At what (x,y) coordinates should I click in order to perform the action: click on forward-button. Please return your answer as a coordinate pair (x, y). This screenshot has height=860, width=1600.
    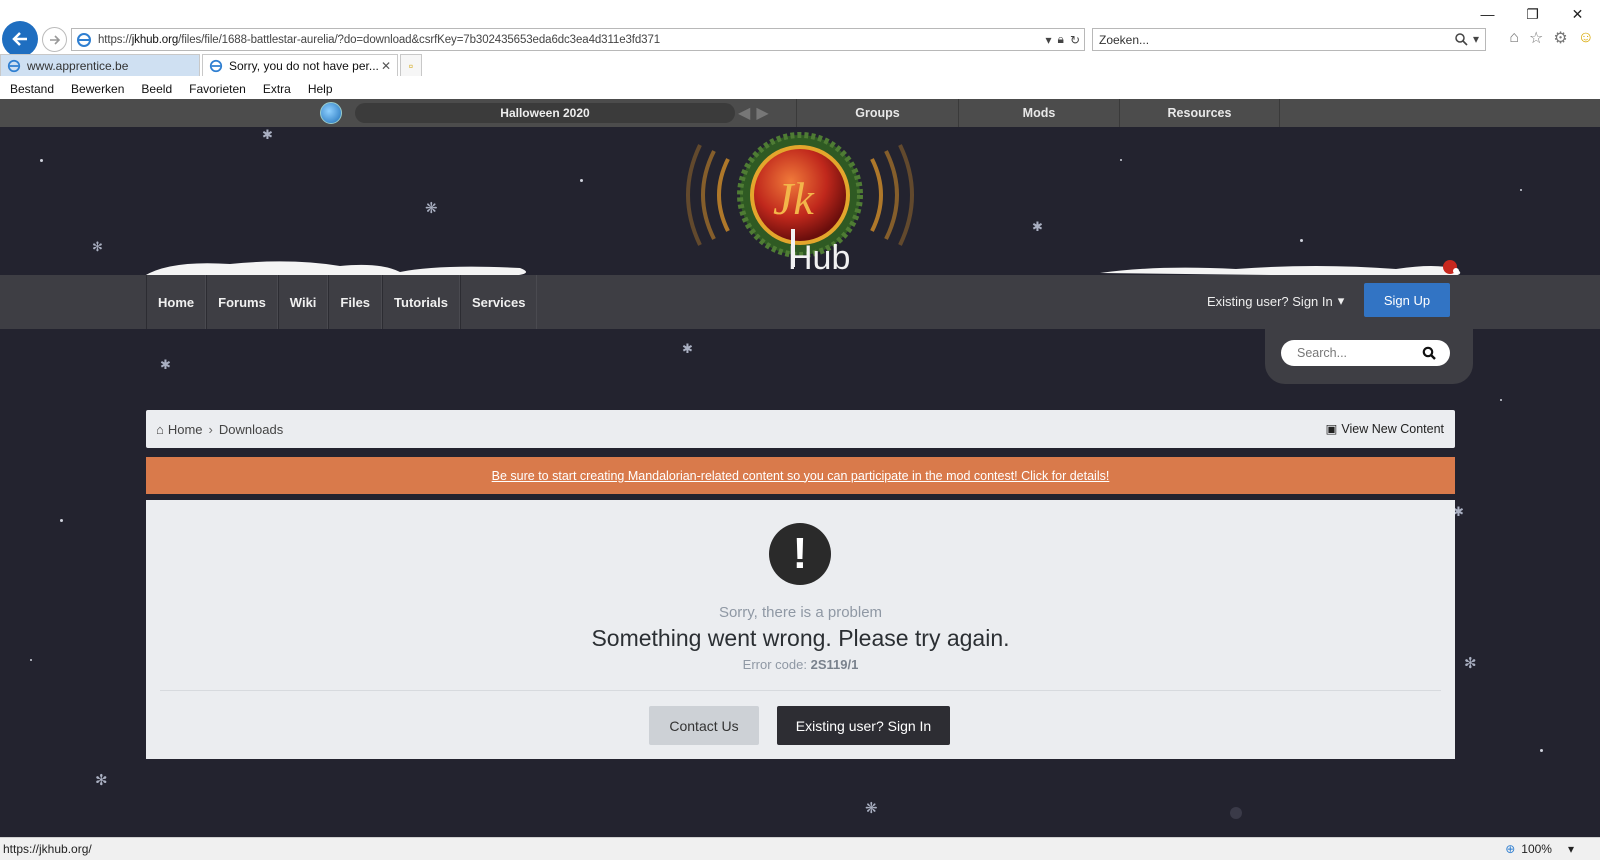
    Looking at the image, I should click on (54, 39).